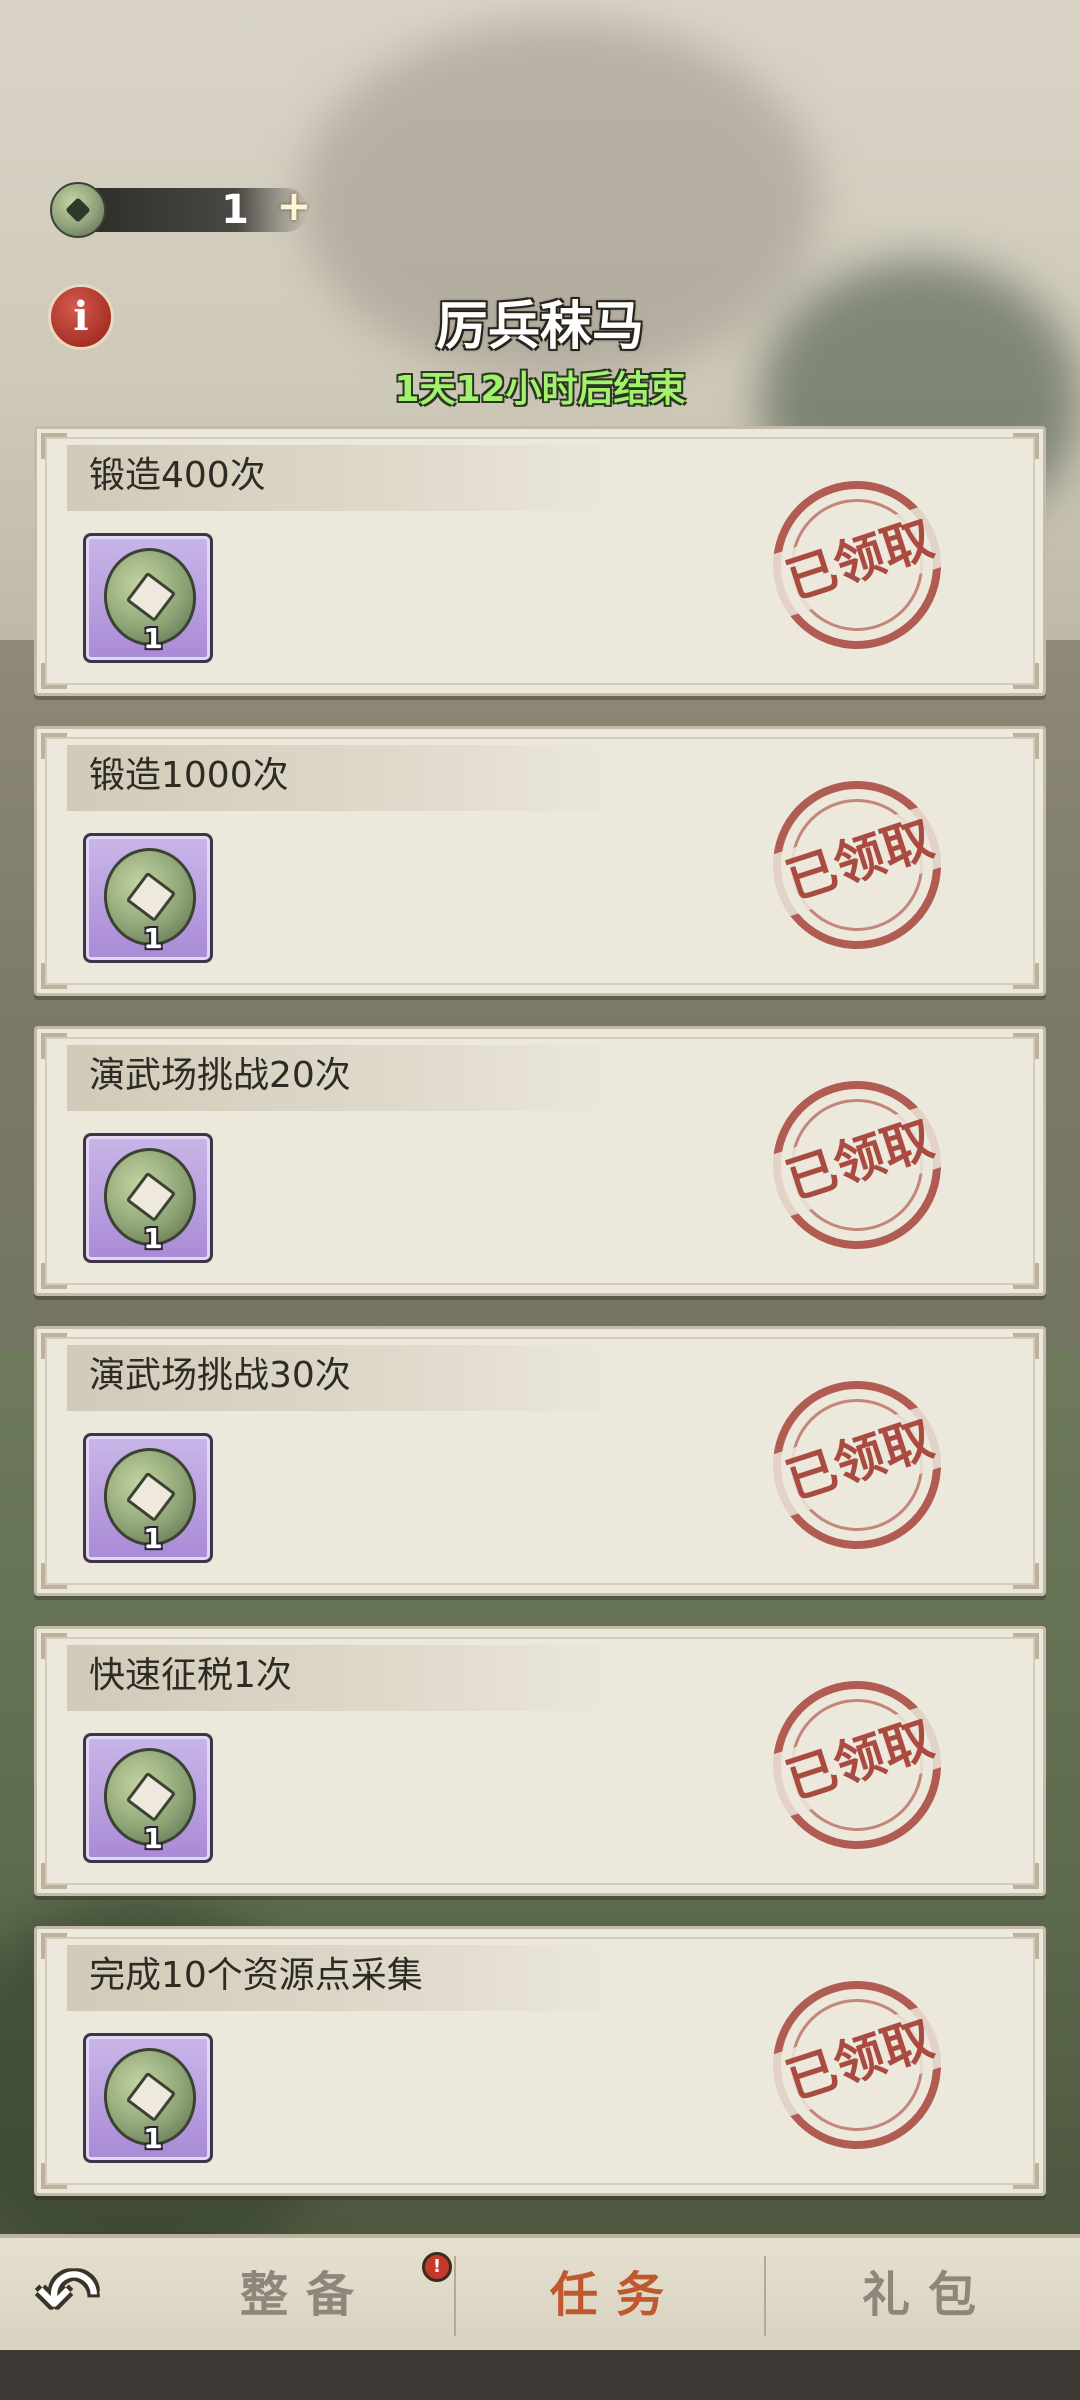 This screenshot has height=2400, width=1080. I want to click on task-label: 完成10个资源点采集, so click(256, 1975).